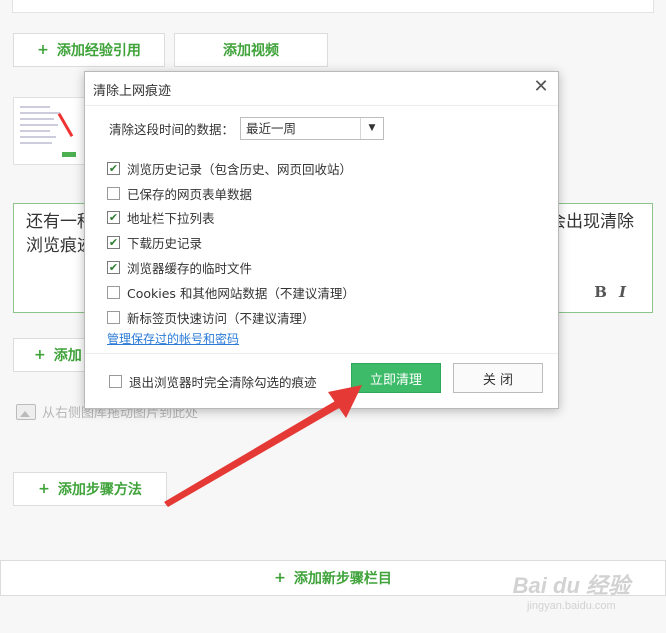 The image size is (666, 633). I want to click on time-range-row: 清除这段时间的数据： 最近一周 ▼, so click(247, 128).